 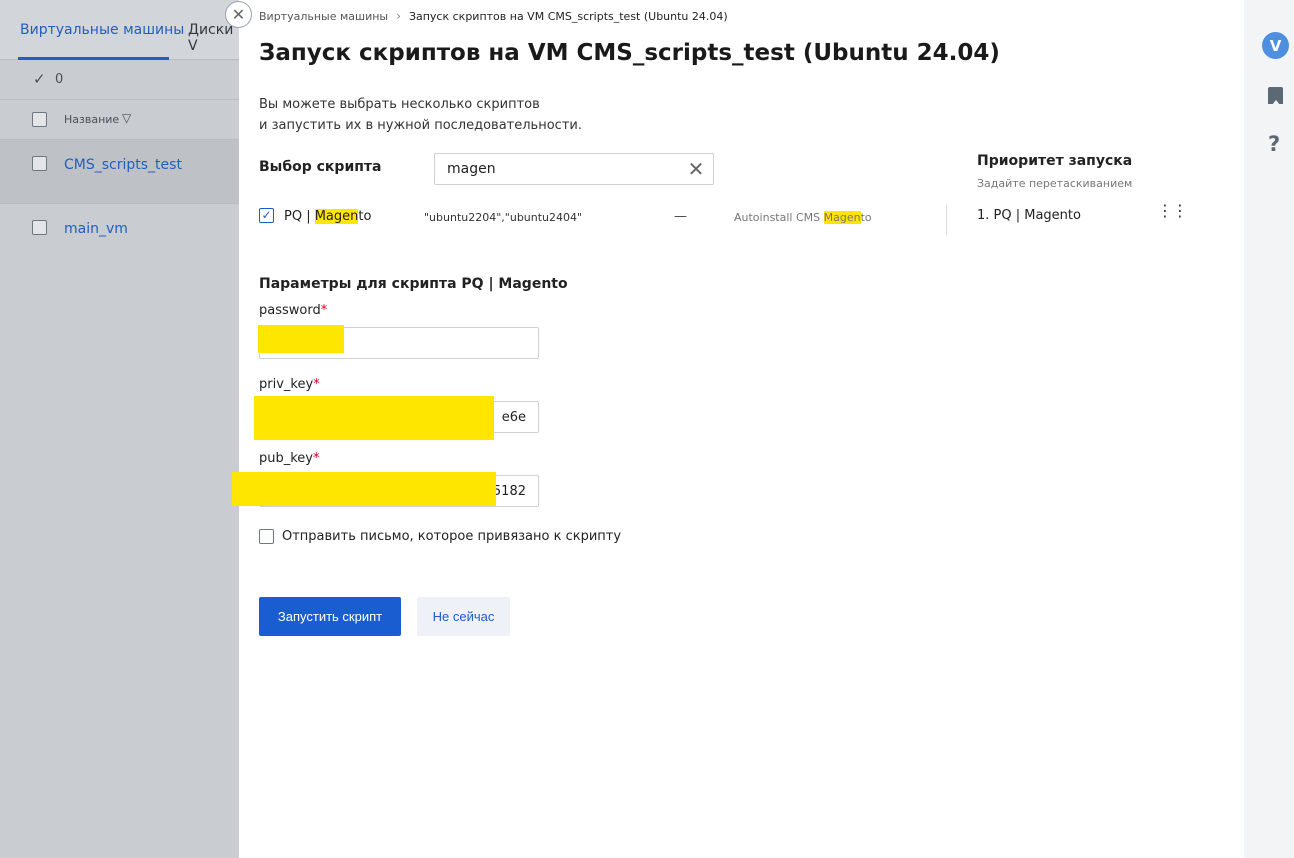 I want to click on script-checkbox: ✓, so click(x=266, y=215).